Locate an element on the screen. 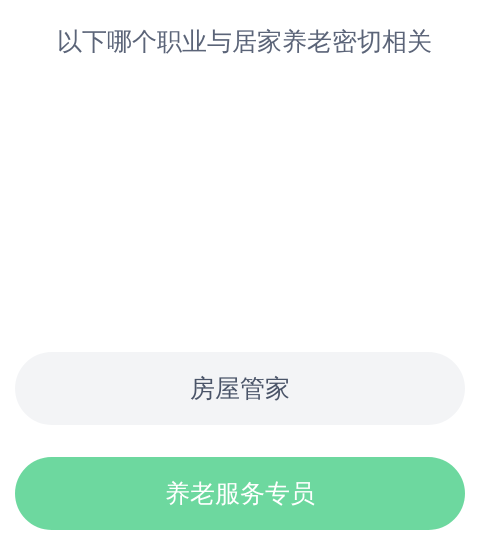  answer-option: 房屋管家 is located at coordinates (240, 388).